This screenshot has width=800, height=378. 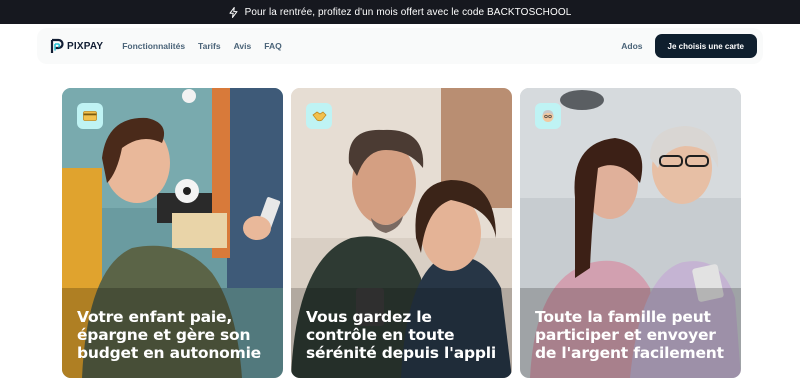 What do you see at coordinates (57, 45) in the screenshot?
I see `pixpay-logo-icon` at bounding box center [57, 45].